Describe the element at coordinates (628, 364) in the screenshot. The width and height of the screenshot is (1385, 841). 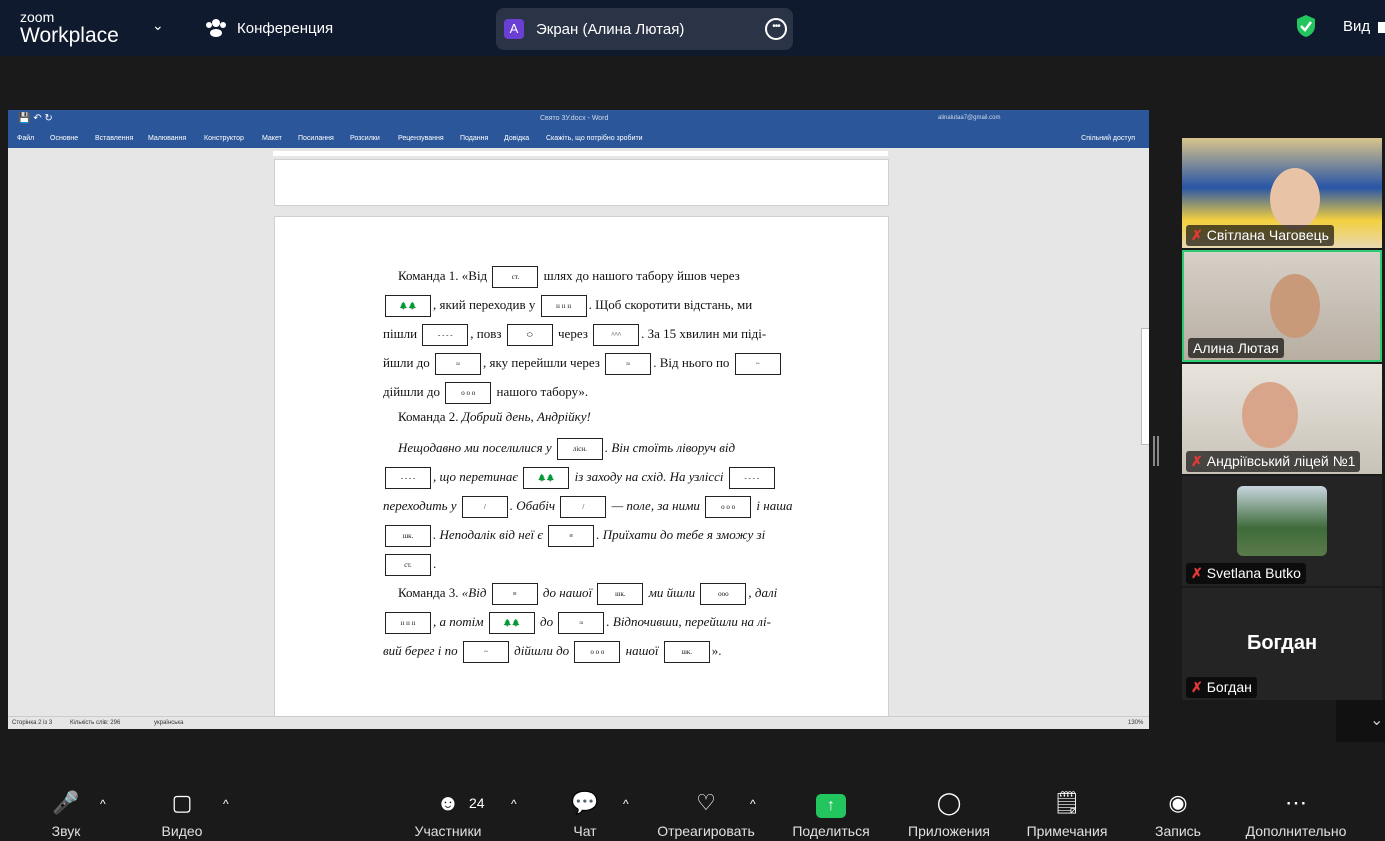
I see `sign-bridge-icon: ≈` at that location.